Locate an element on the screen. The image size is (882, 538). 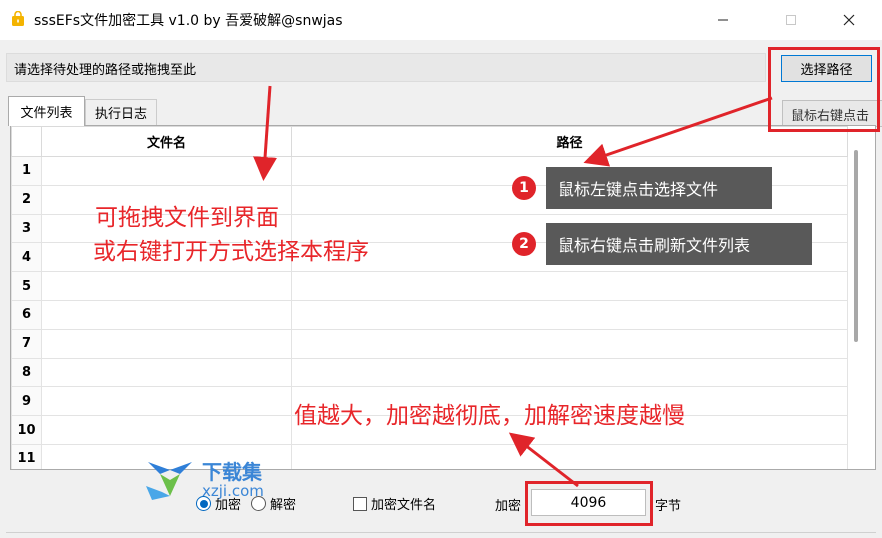
row-number: 11 is located at coordinates (26, 456).